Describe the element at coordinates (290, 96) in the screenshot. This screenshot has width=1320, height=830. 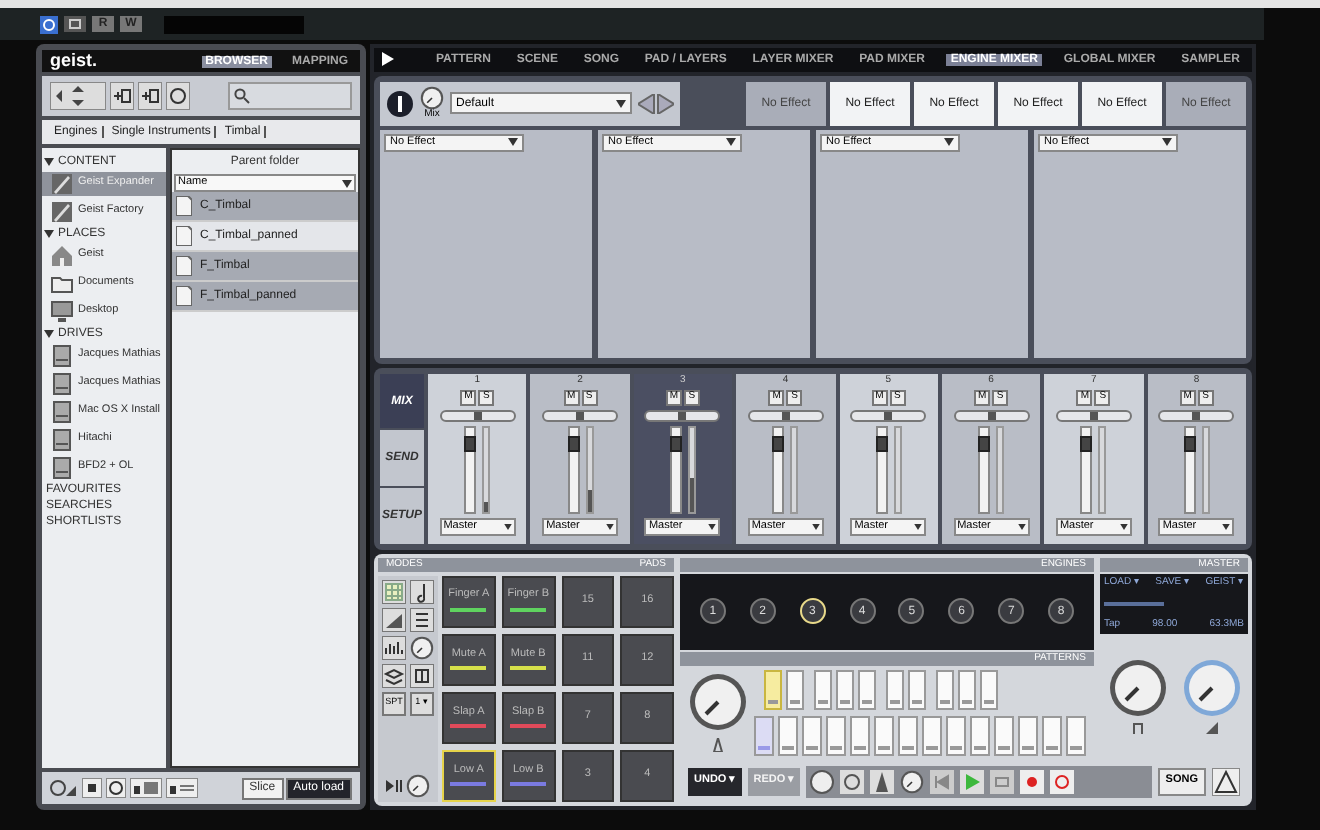
I see `search-field` at that location.